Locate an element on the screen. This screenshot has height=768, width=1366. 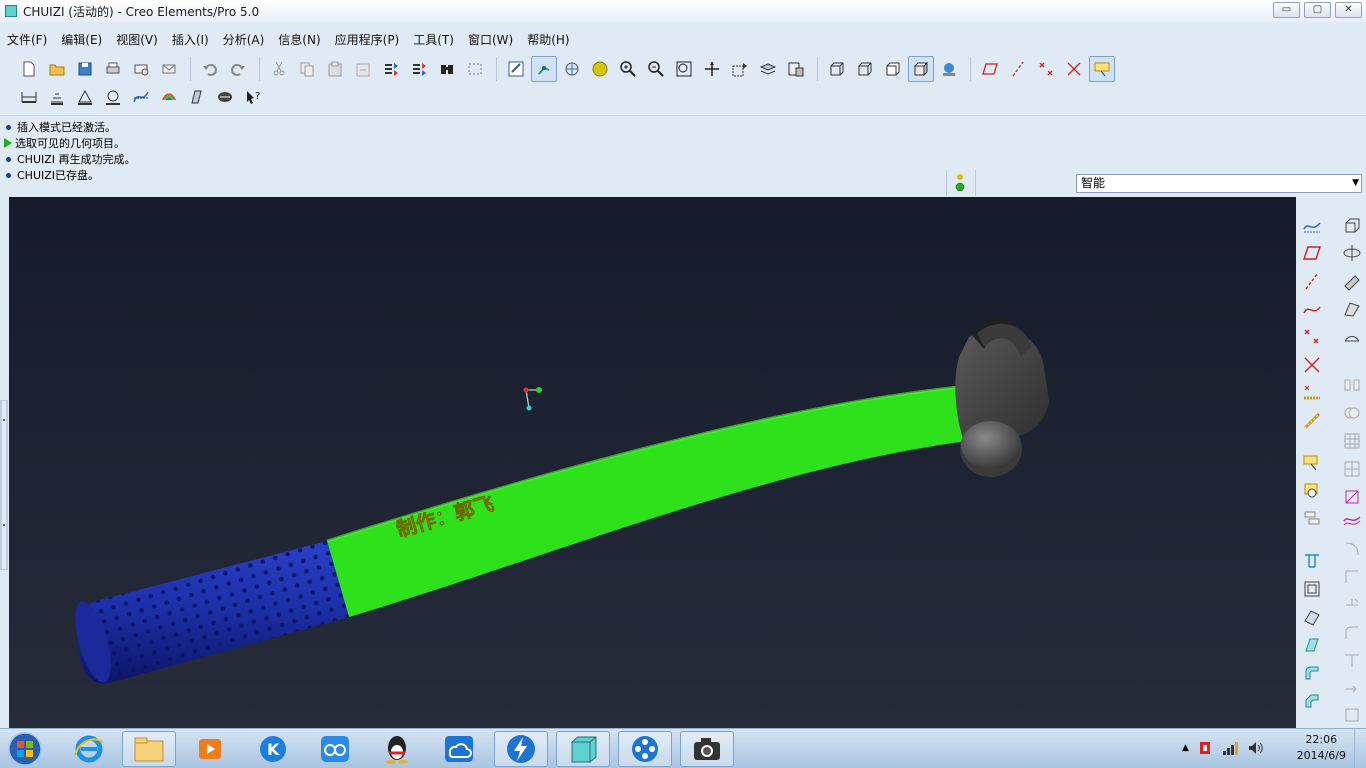
menu-tools: 工具(T) is located at coordinates (433, 39).